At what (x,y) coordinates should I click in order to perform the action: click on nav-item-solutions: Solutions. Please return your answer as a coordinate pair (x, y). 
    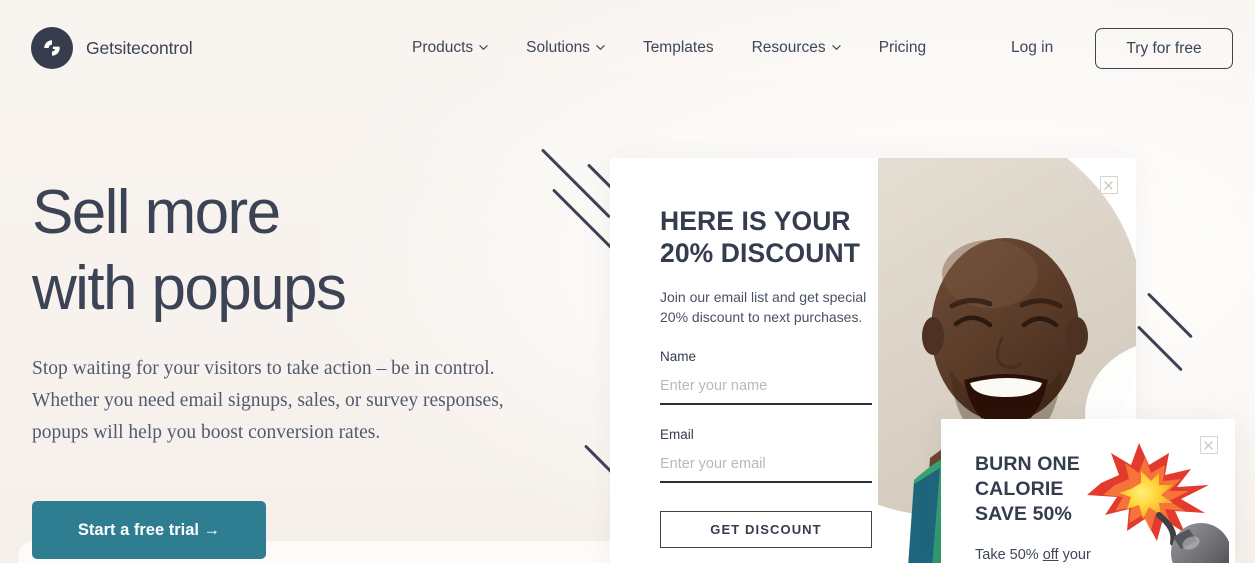
    Looking at the image, I should click on (565, 48).